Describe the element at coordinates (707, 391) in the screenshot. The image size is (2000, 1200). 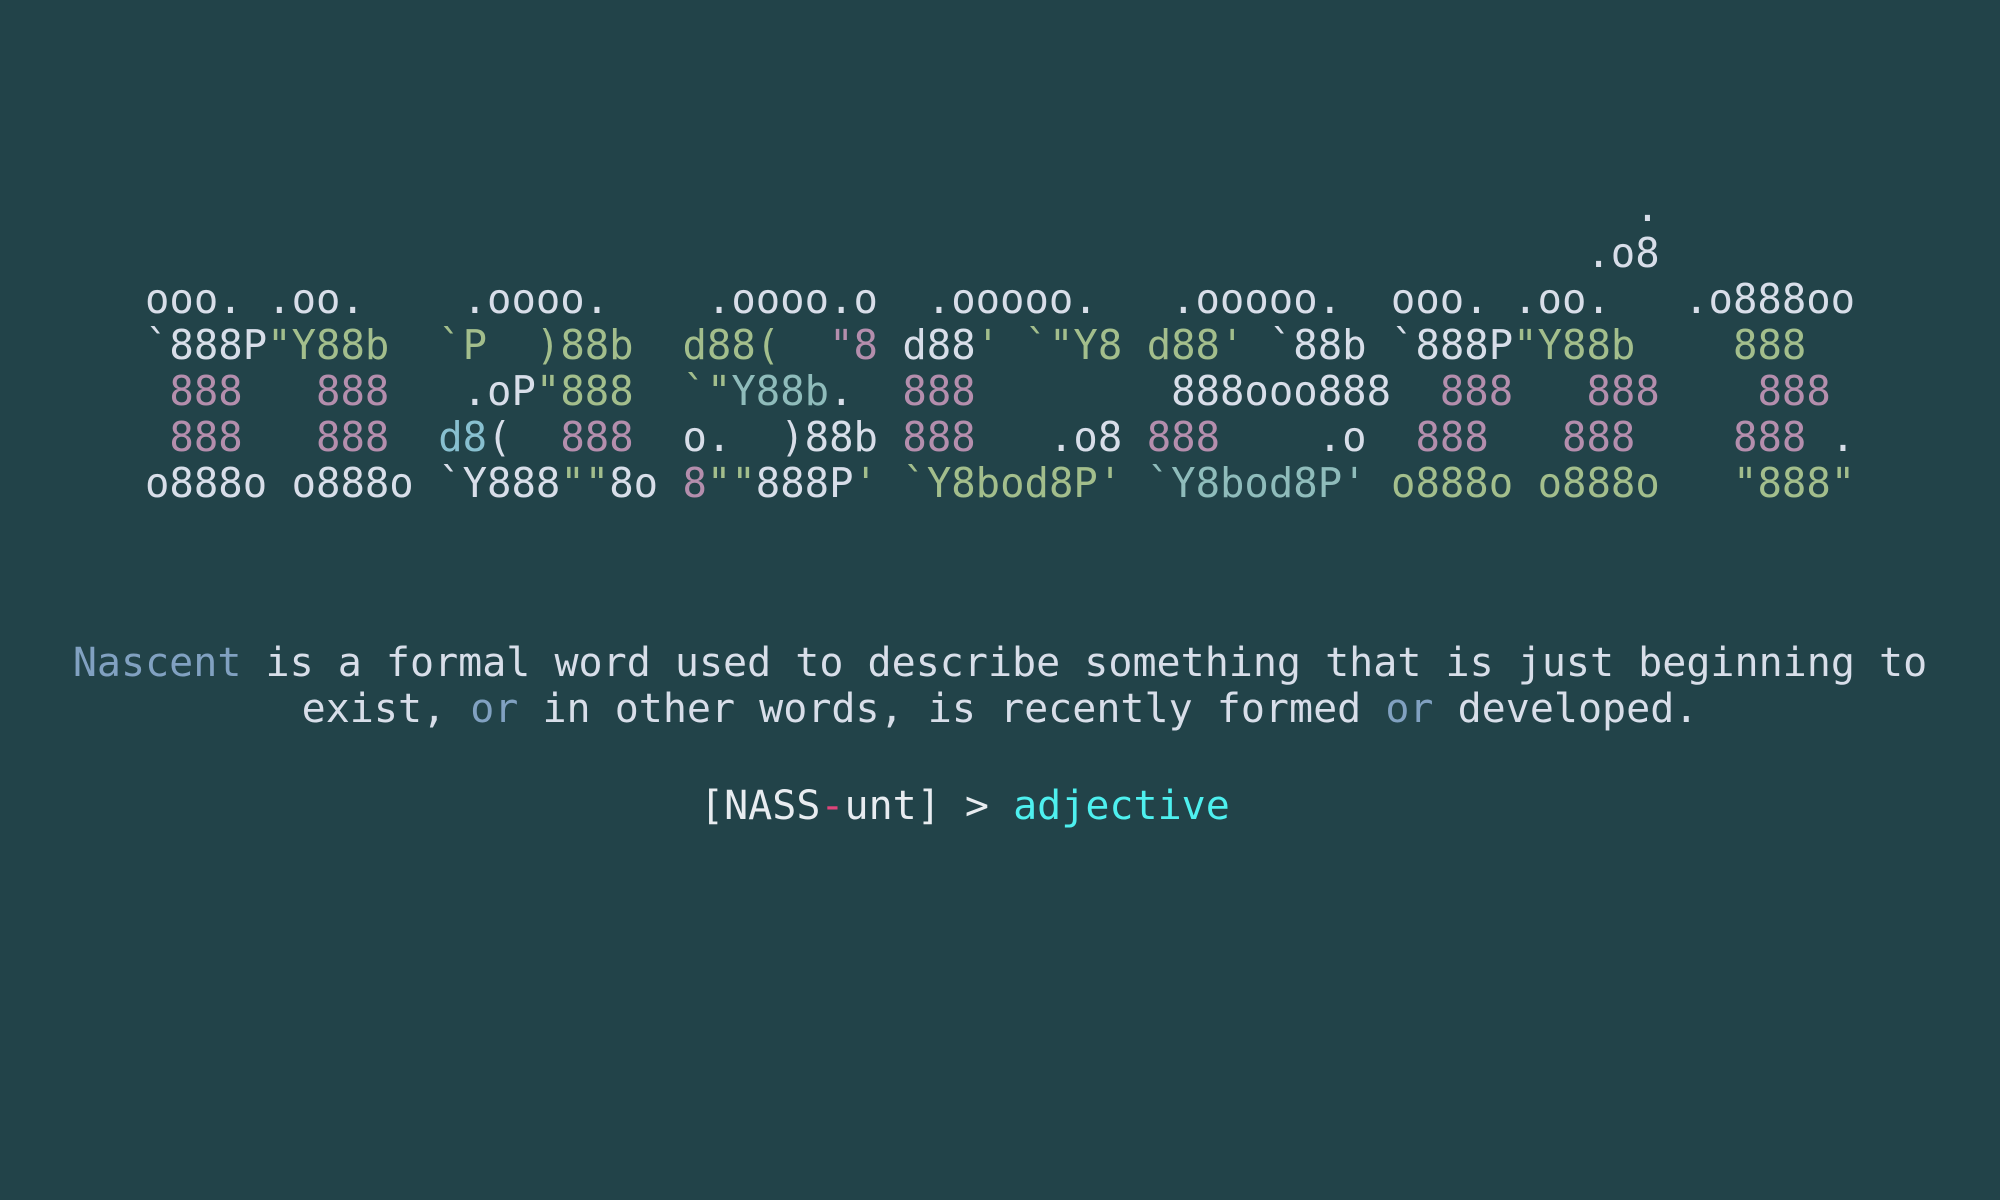
I see `text-segment: `"` at that location.